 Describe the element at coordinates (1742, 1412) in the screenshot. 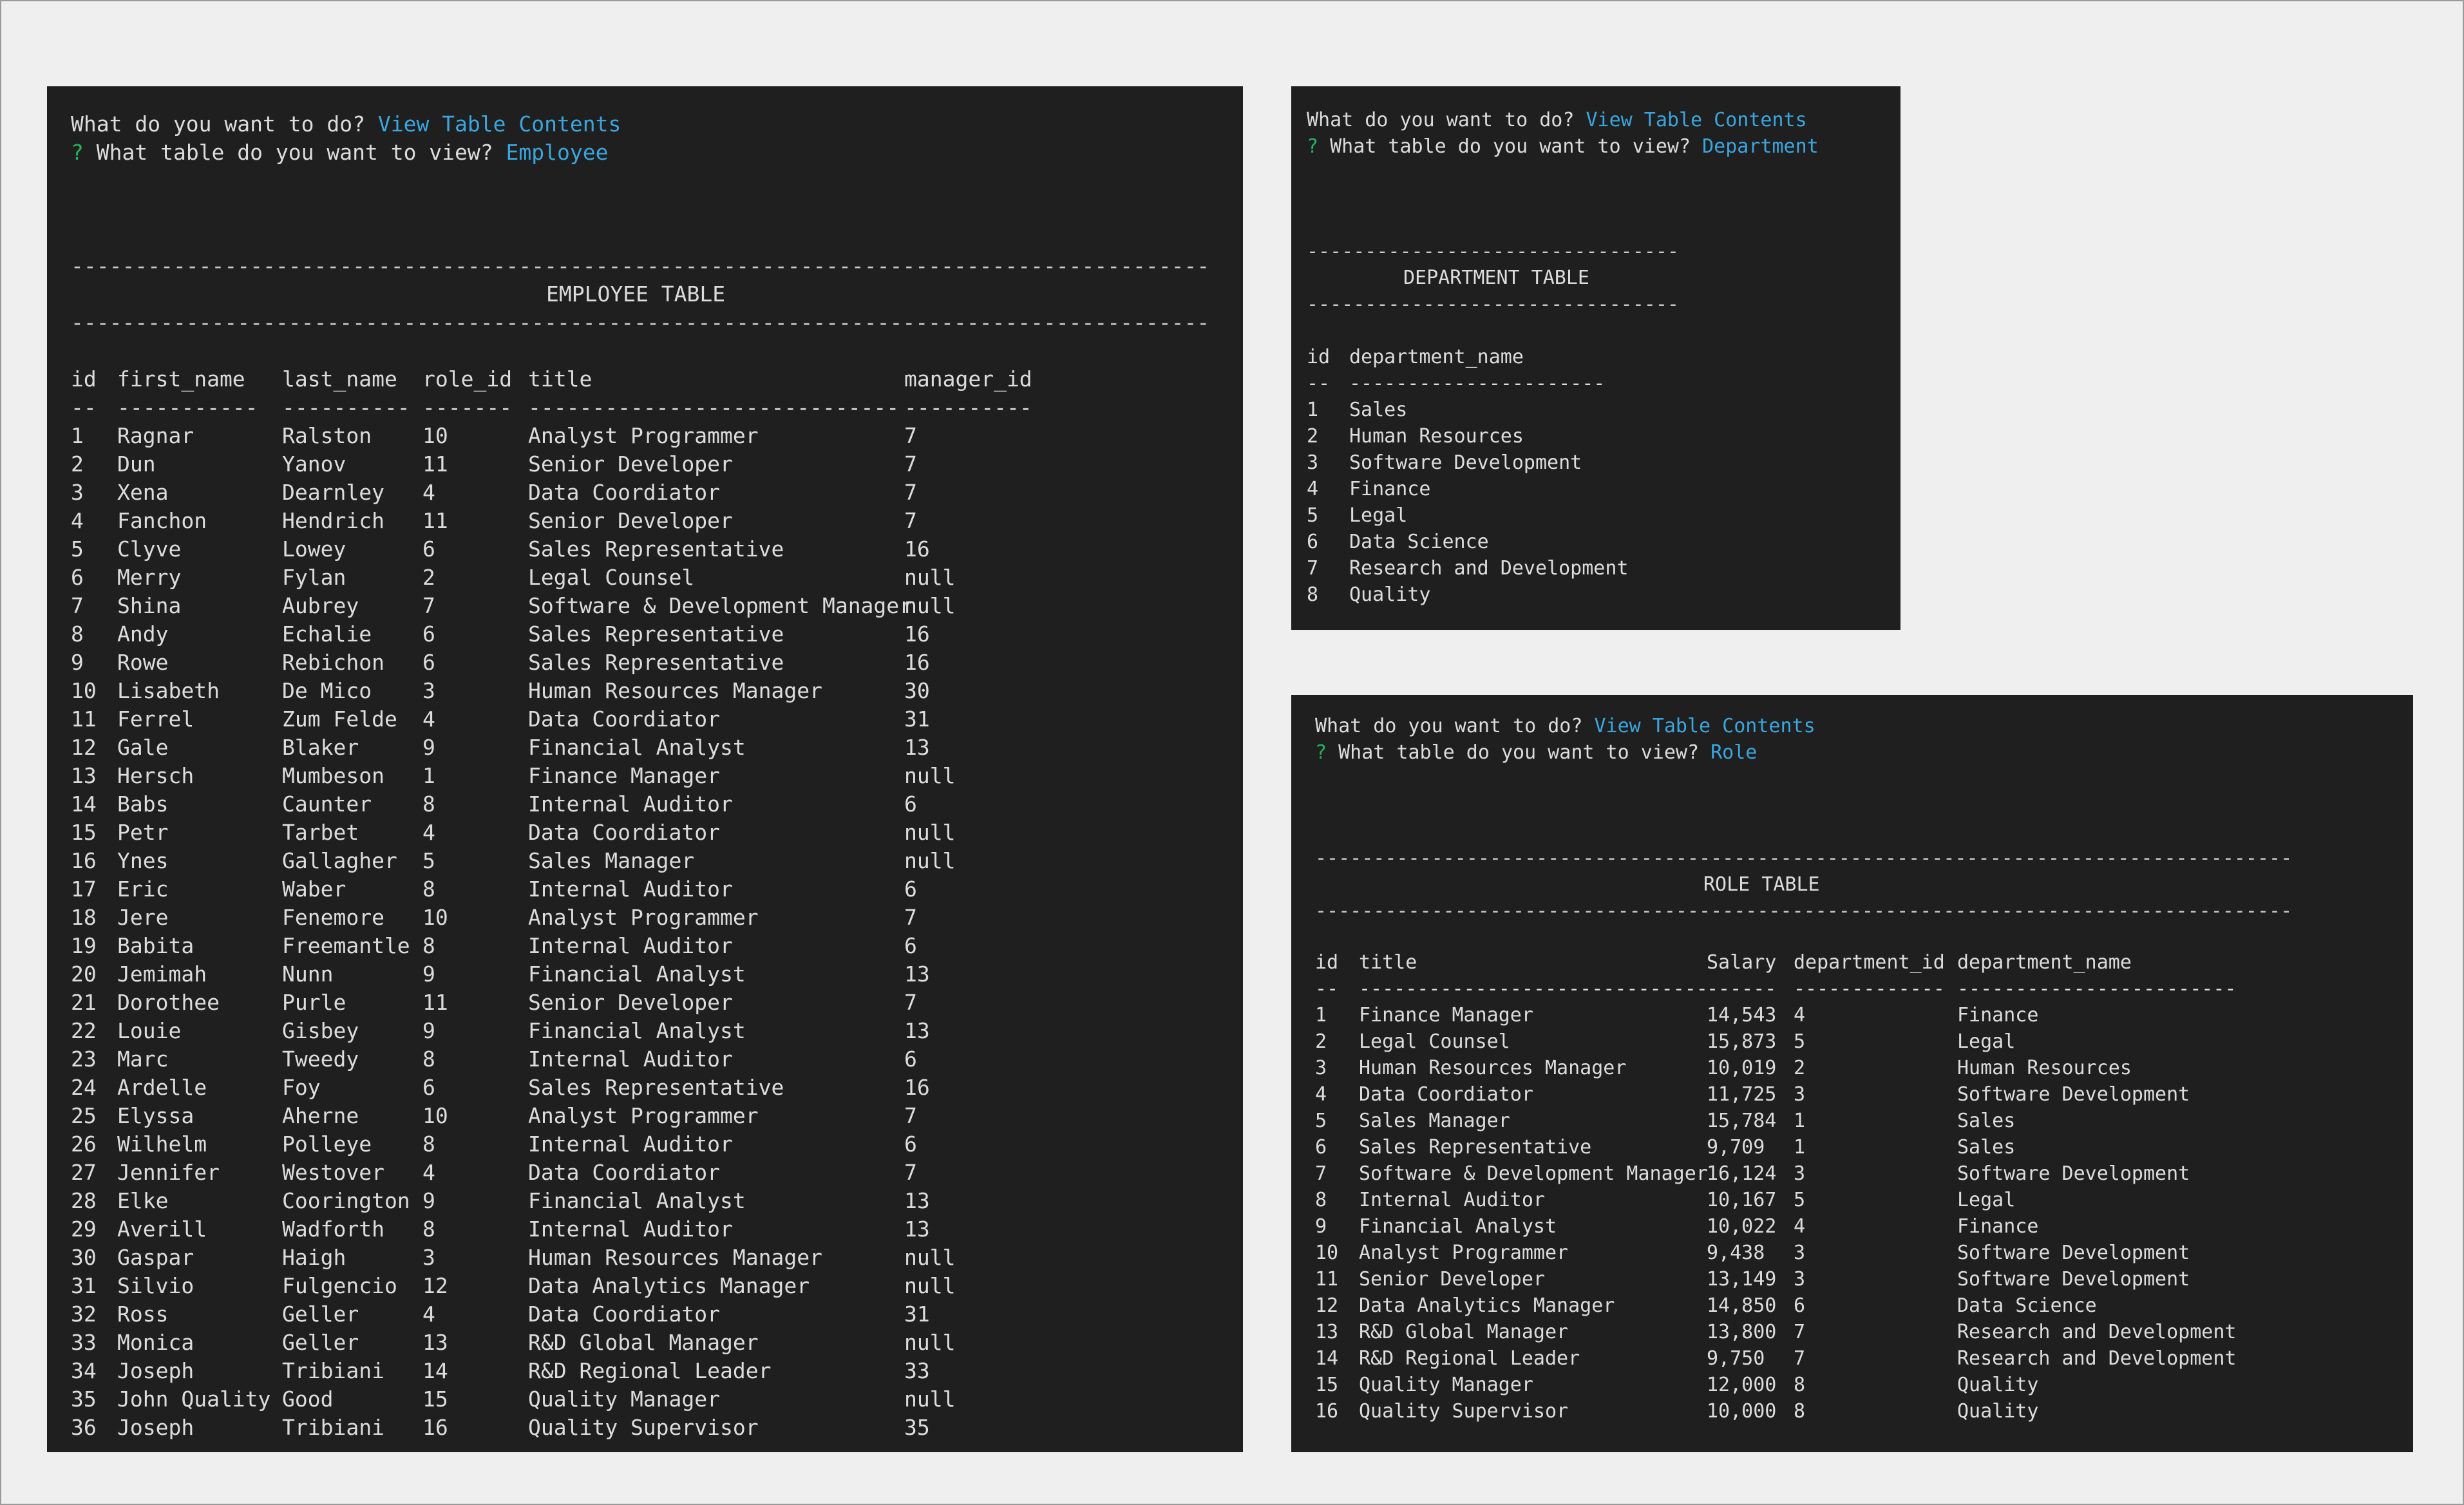

I see `table-row-cell: 10,000` at that location.